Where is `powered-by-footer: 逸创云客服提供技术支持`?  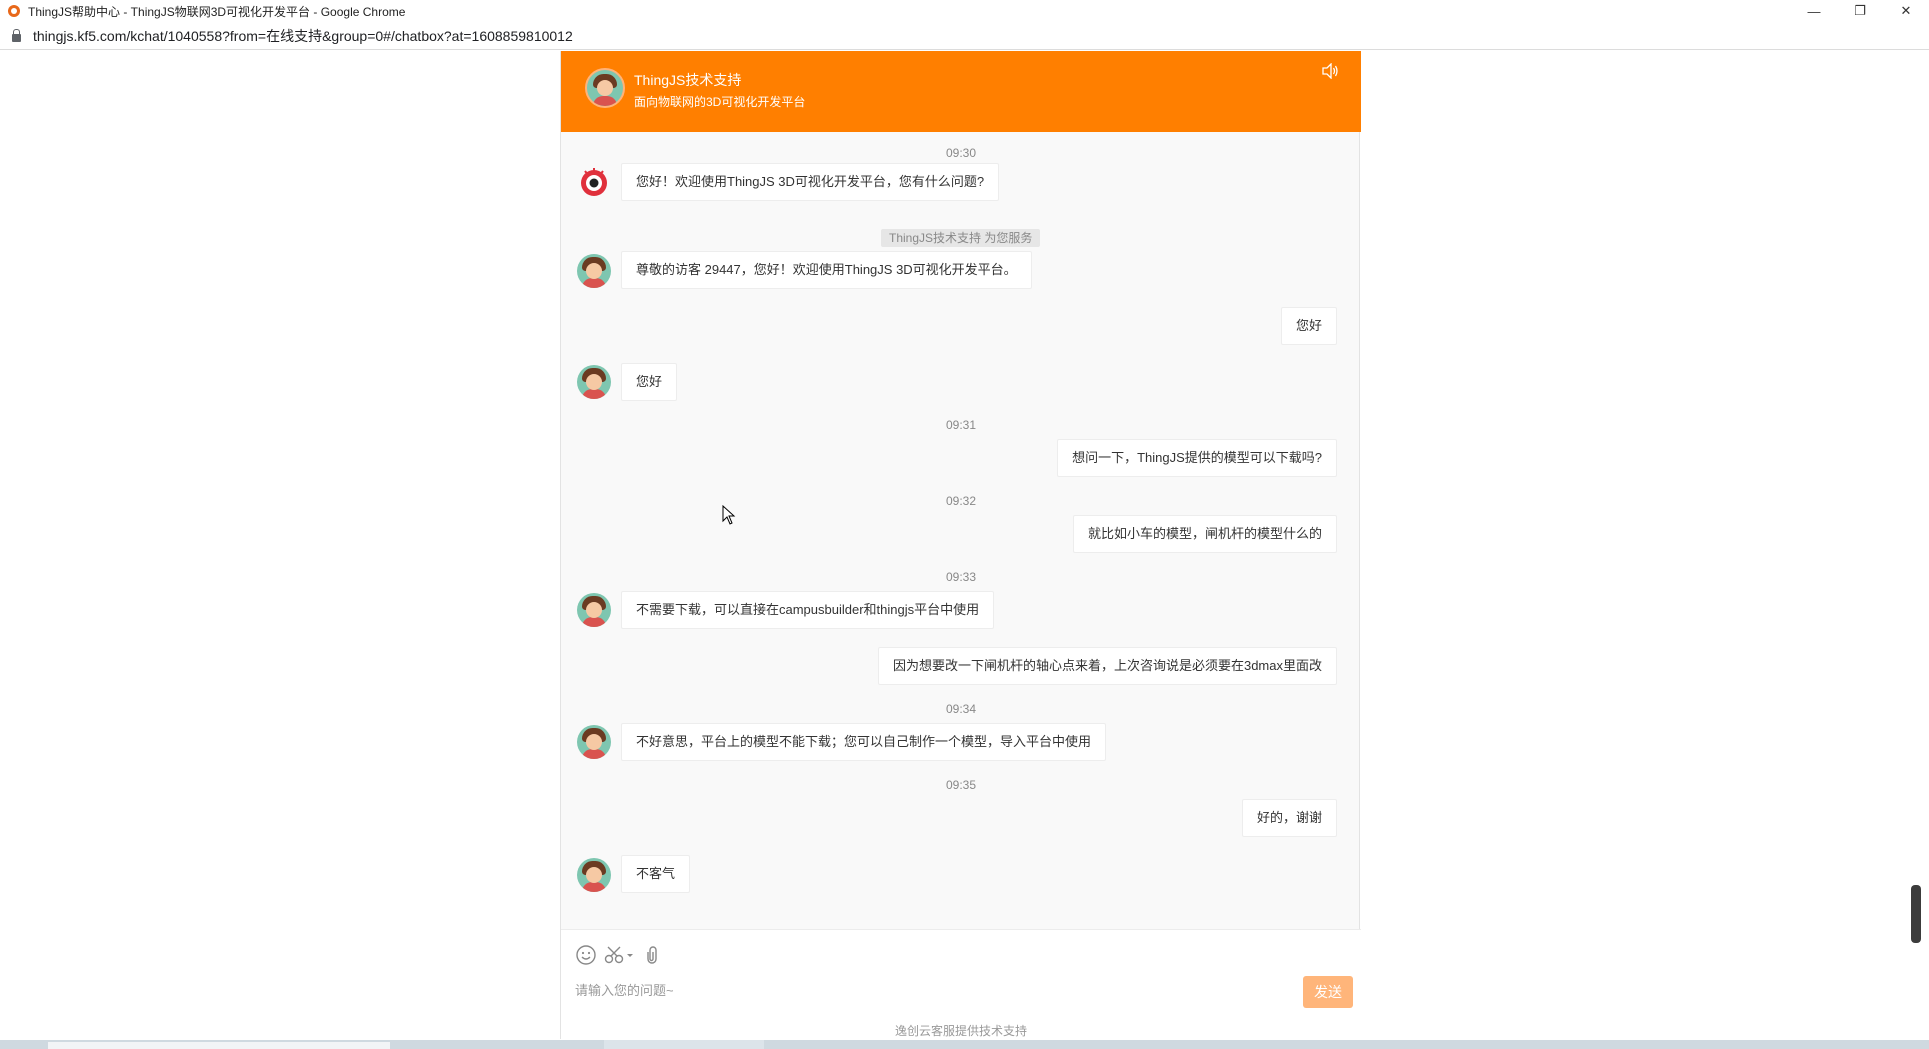
powered-by-footer: 逸创云客服提供技术支持 is located at coordinates (961, 1030).